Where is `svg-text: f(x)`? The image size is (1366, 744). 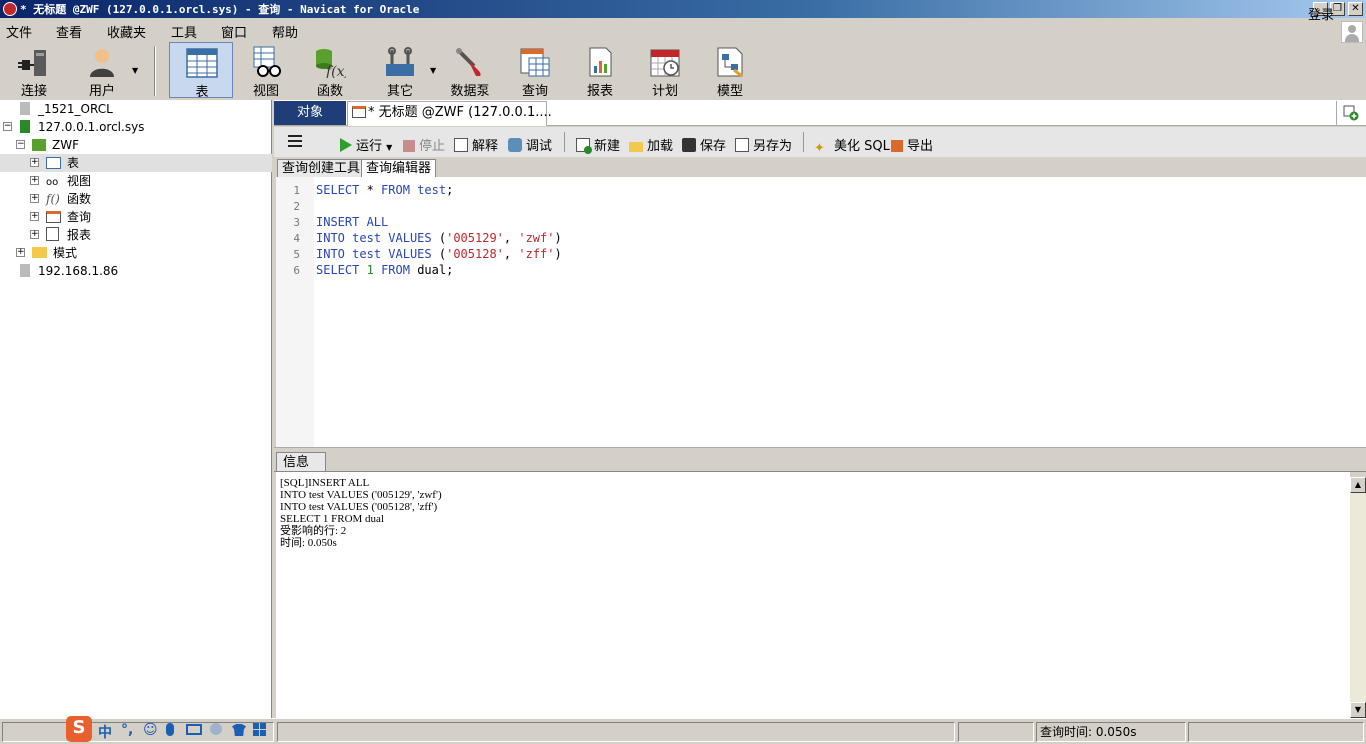
svg-text: f(x) is located at coordinates (335, 71).